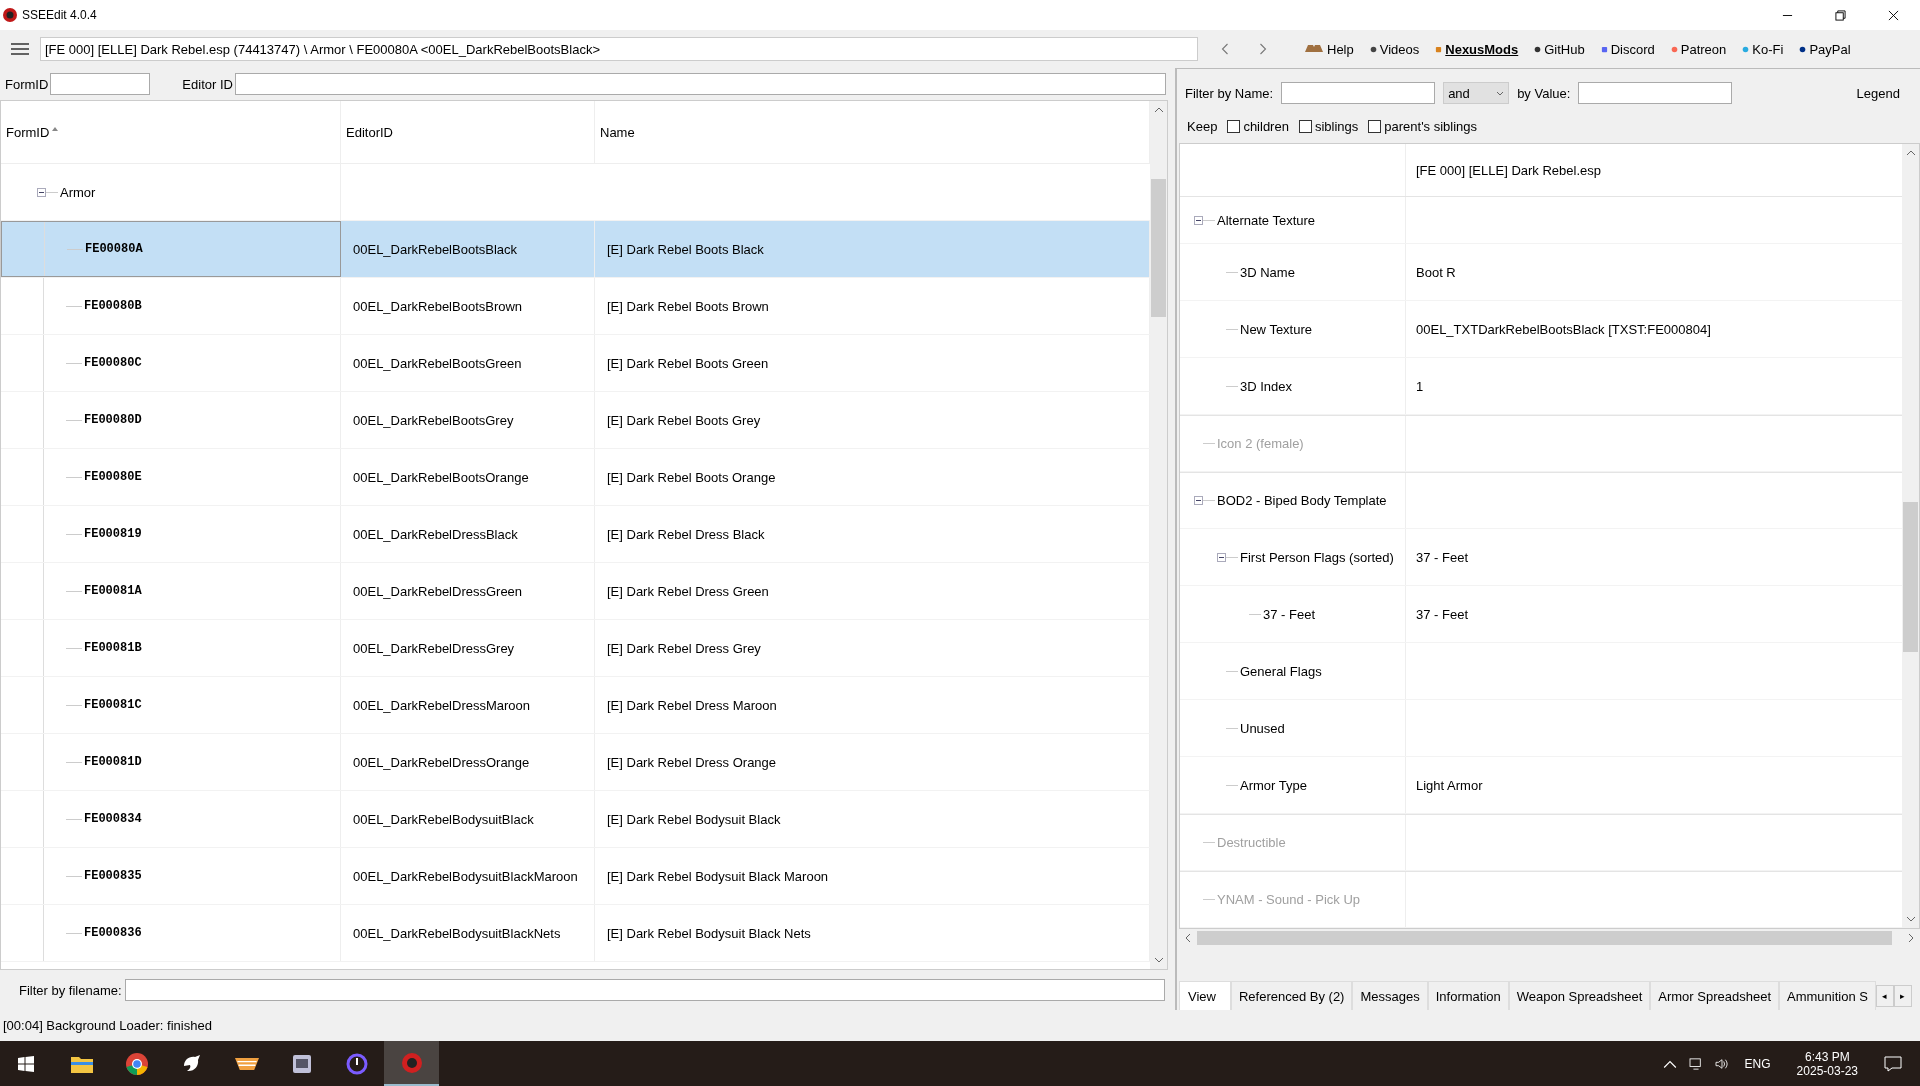  What do you see at coordinates (59, 15) in the screenshot?
I see `window-title: SSEEdit 4.0.4` at bounding box center [59, 15].